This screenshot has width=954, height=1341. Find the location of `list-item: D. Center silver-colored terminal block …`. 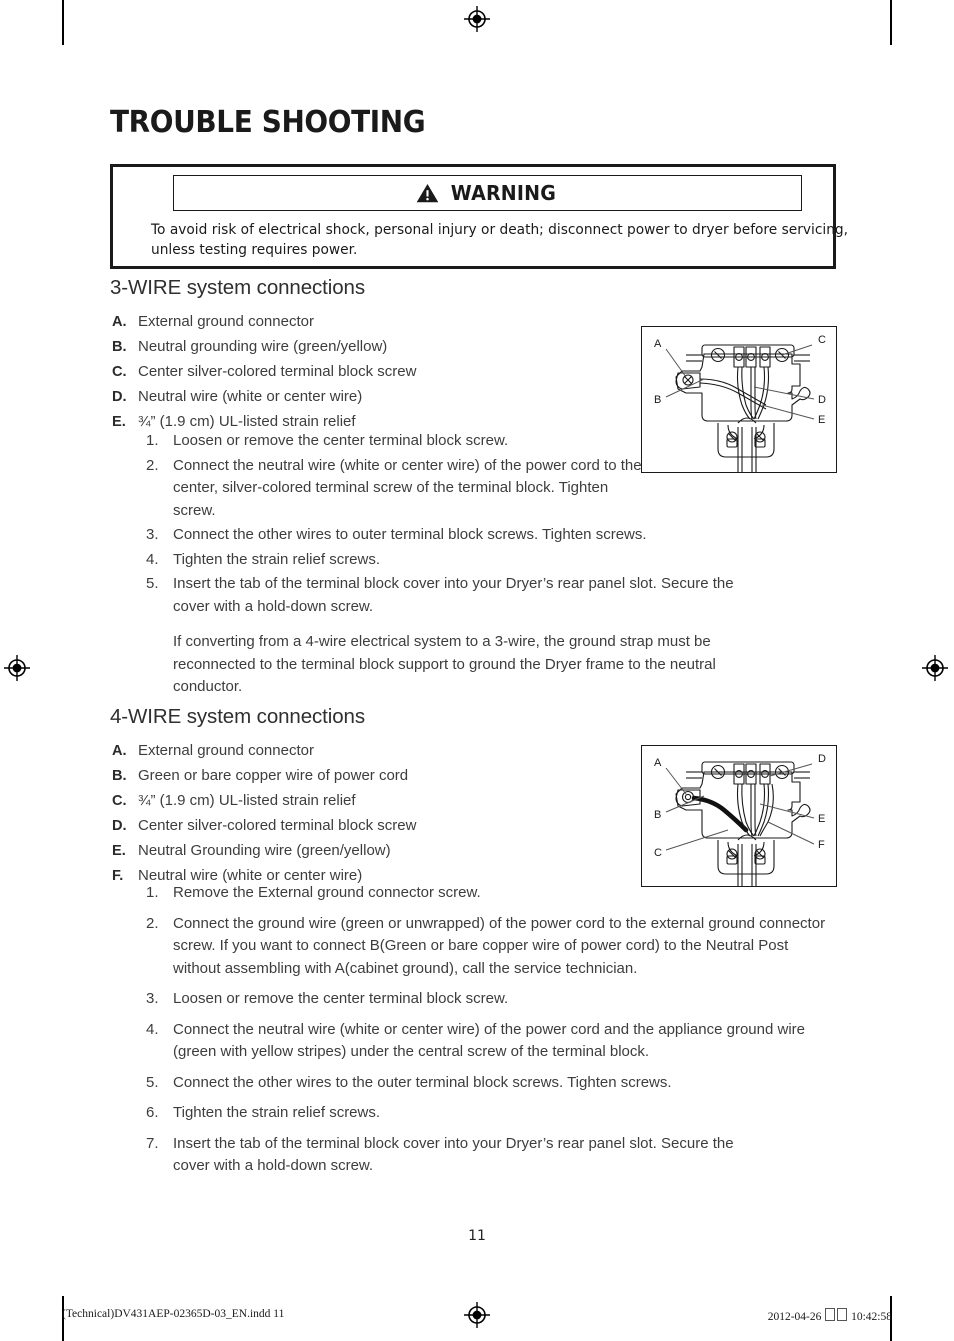

list-item: D. Center silver-colored terminal block … is located at coordinates (372, 826).